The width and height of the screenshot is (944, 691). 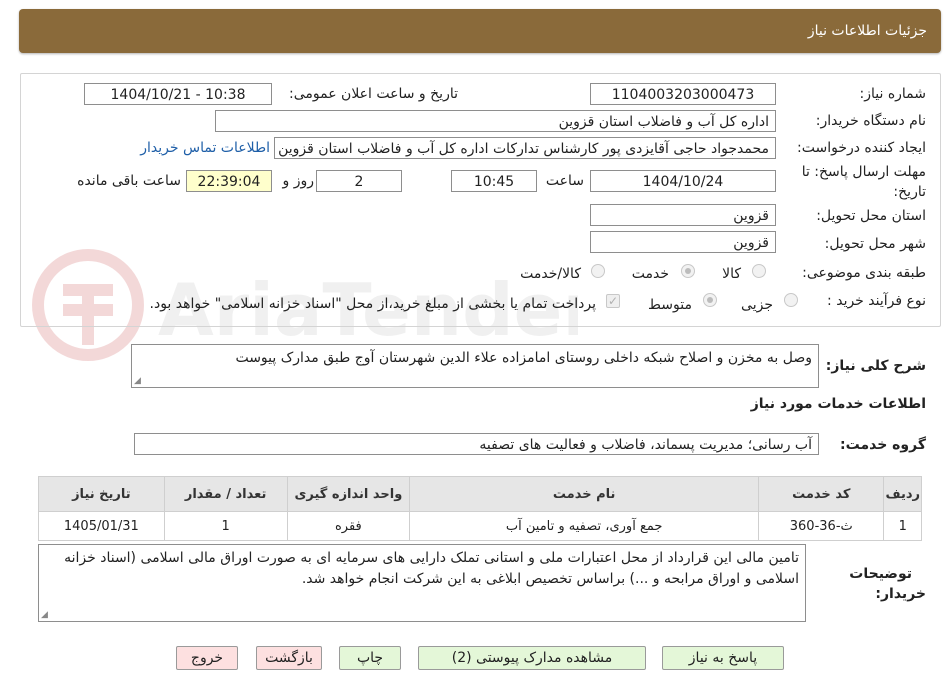 I want to click on category-radio-goods, so click(x=759, y=271).